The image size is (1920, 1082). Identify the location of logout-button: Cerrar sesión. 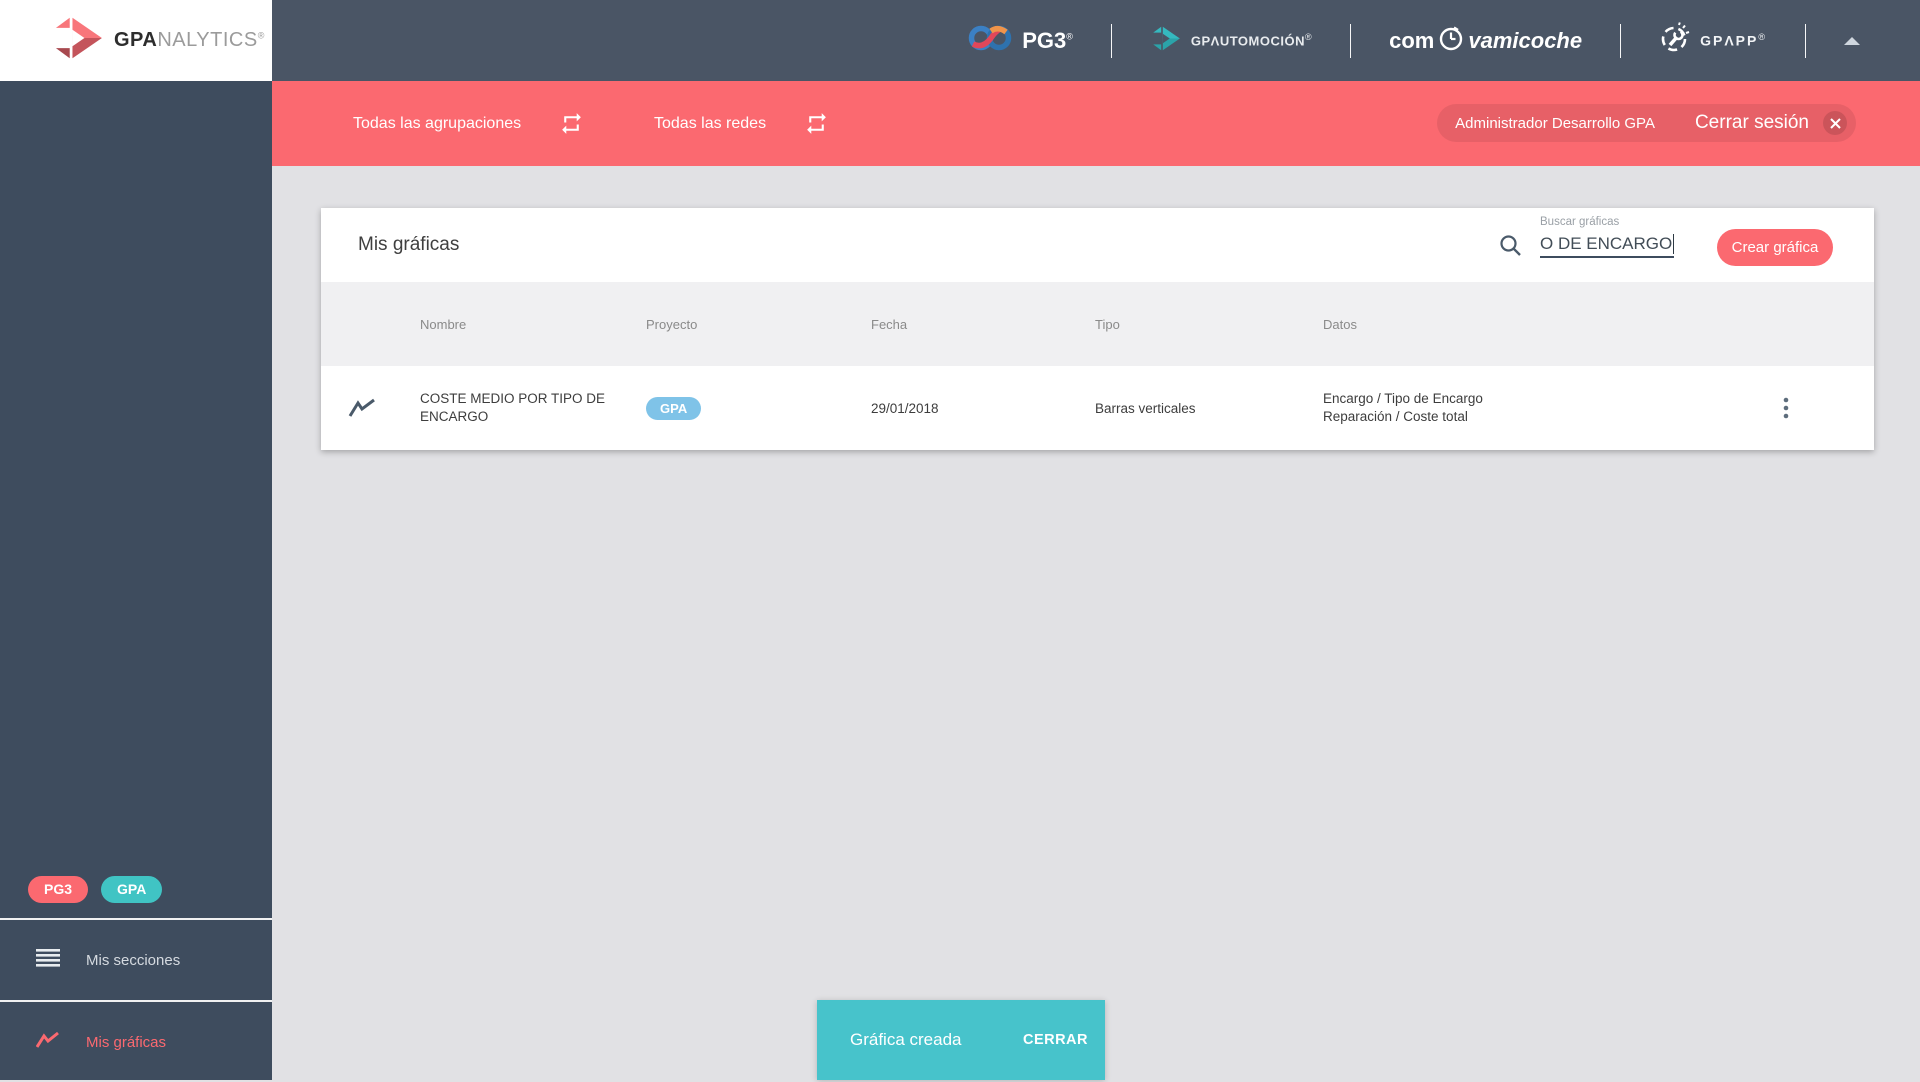
(1752, 123).